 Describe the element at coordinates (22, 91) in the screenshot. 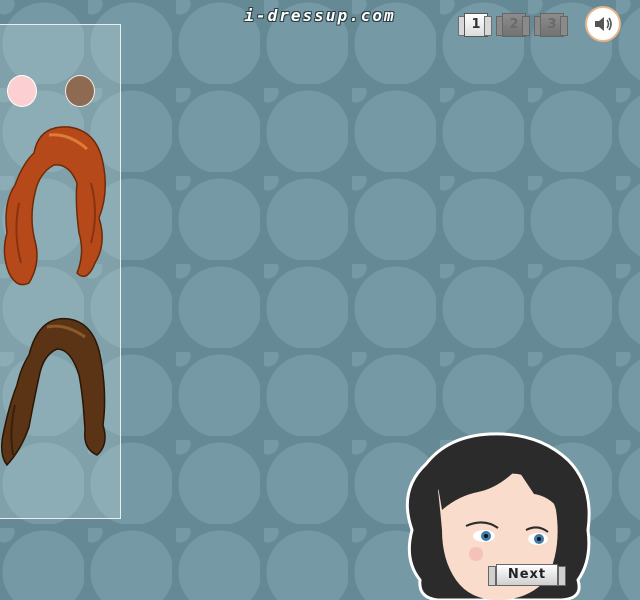

I see `pink-color-swatch` at that location.